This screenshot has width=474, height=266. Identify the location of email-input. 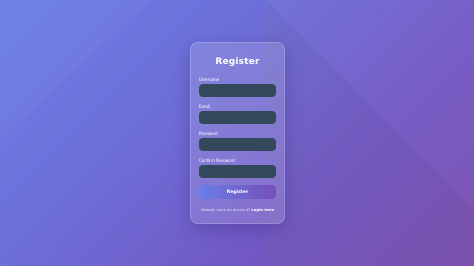
(237, 117).